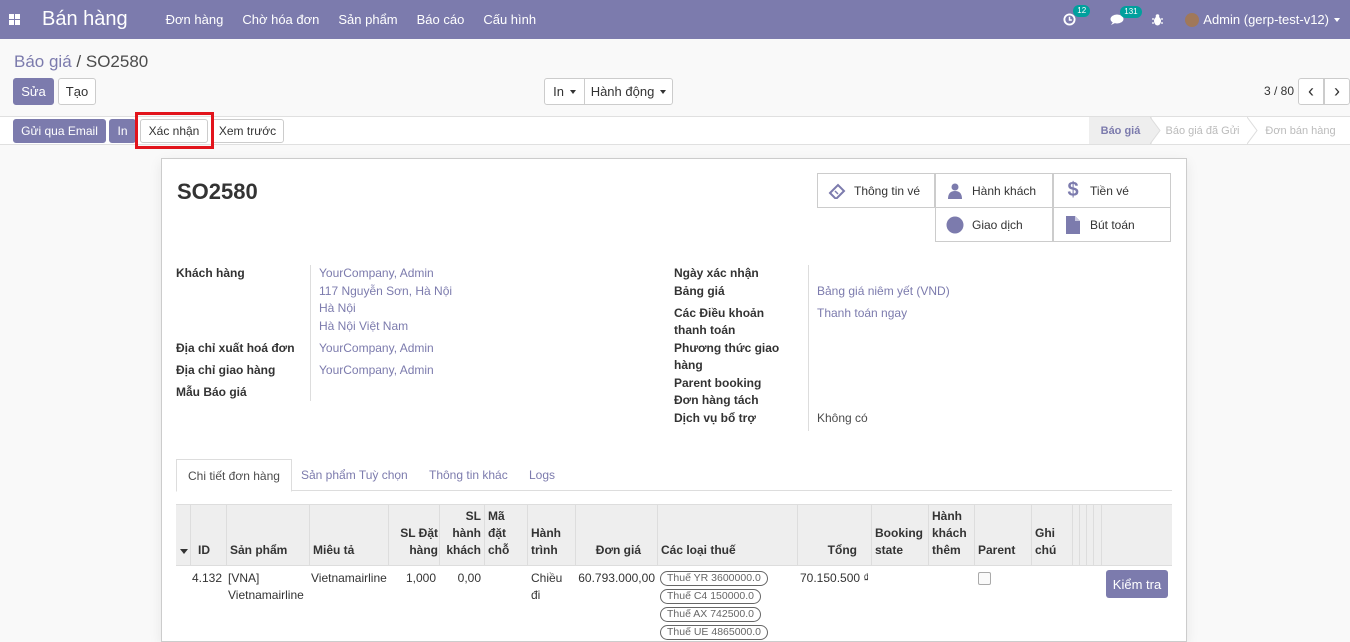 The height and width of the screenshot is (642, 1350). Describe the element at coordinates (862, 313) in the screenshot. I see `payment-terms-field: Thanh toán ngay` at that location.